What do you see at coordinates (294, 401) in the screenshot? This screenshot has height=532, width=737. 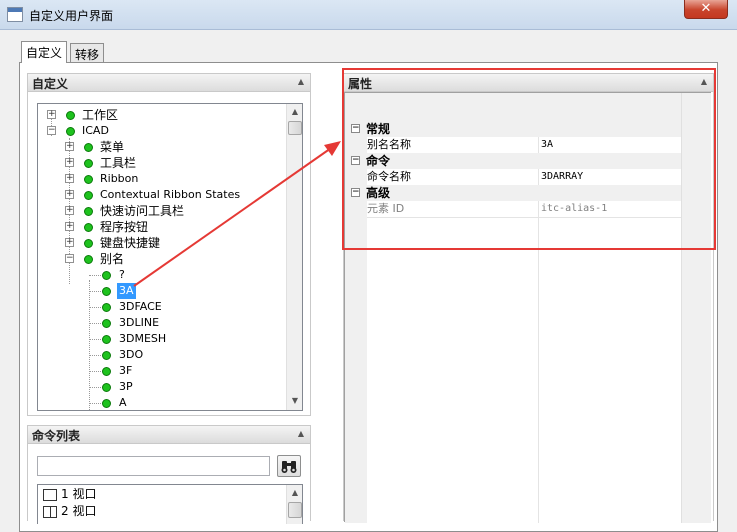 I see `scroll-down-arrow-icon: ▼` at bounding box center [294, 401].